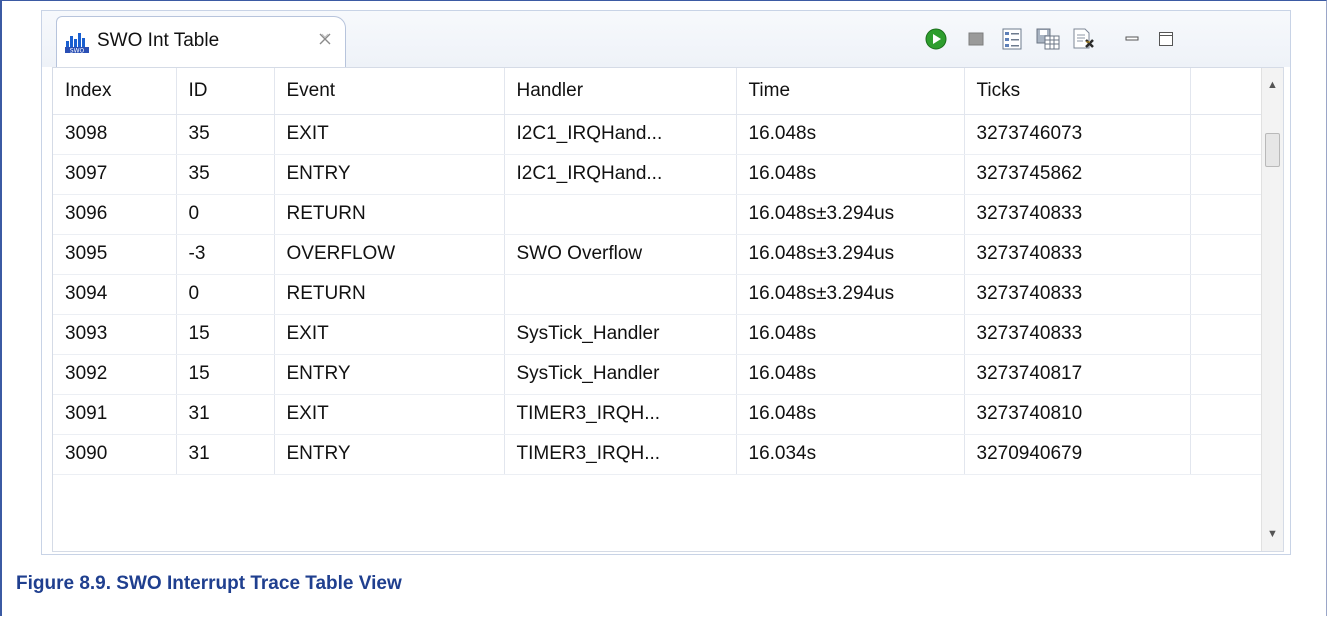  What do you see at coordinates (1077, 91) in the screenshot?
I see `column-header-ticks: Ticks` at bounding box center [1077, 91].